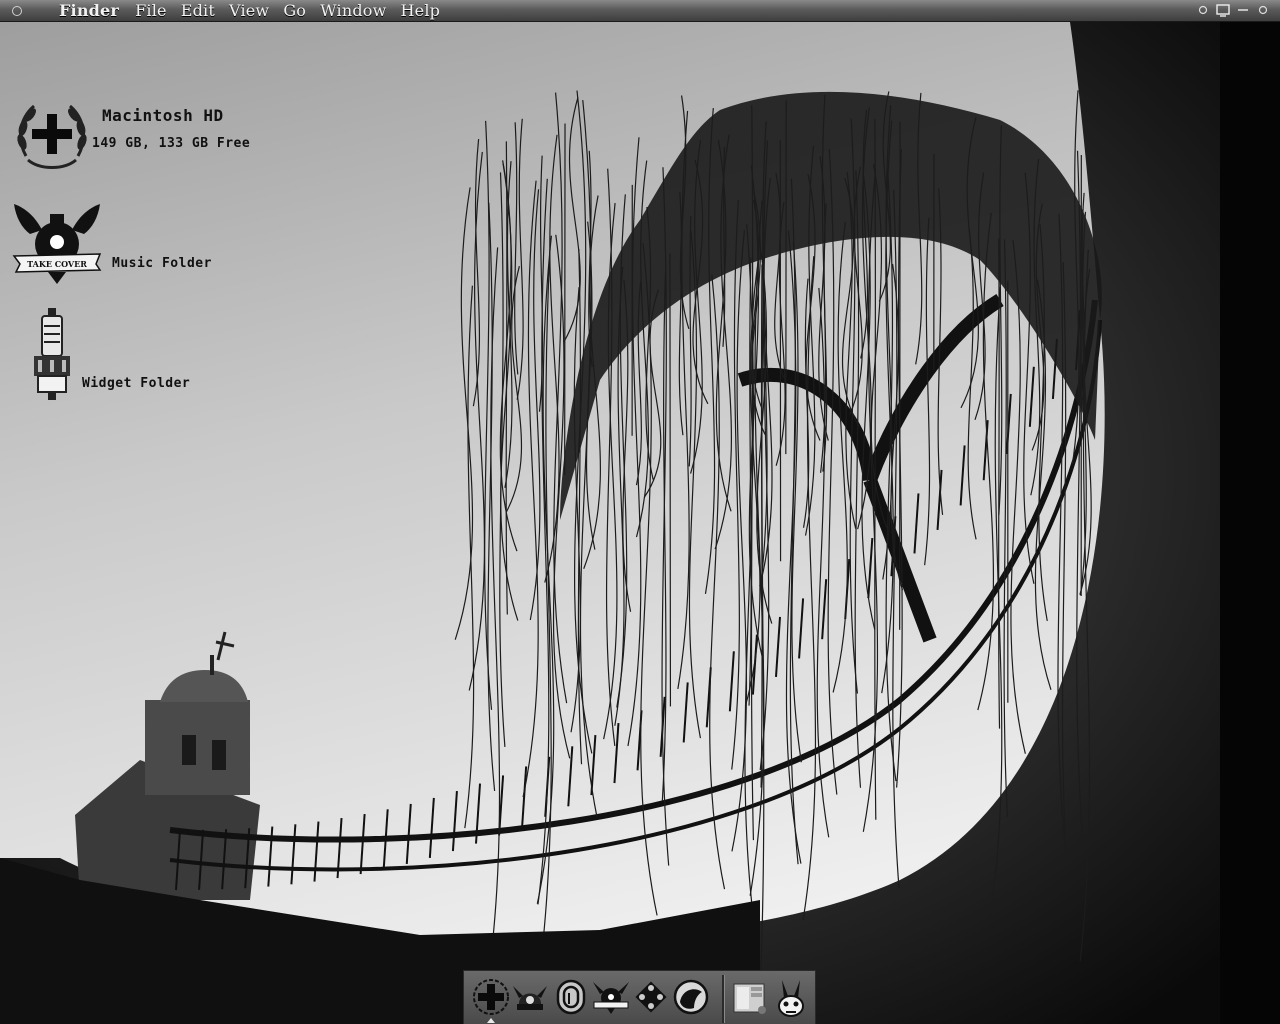 This screenshot has width=1280, height=1024. What do you see at coordinates (1243, 10) in the screenshot?
I see `minimize-icon` at bounding box center [1243, 10].